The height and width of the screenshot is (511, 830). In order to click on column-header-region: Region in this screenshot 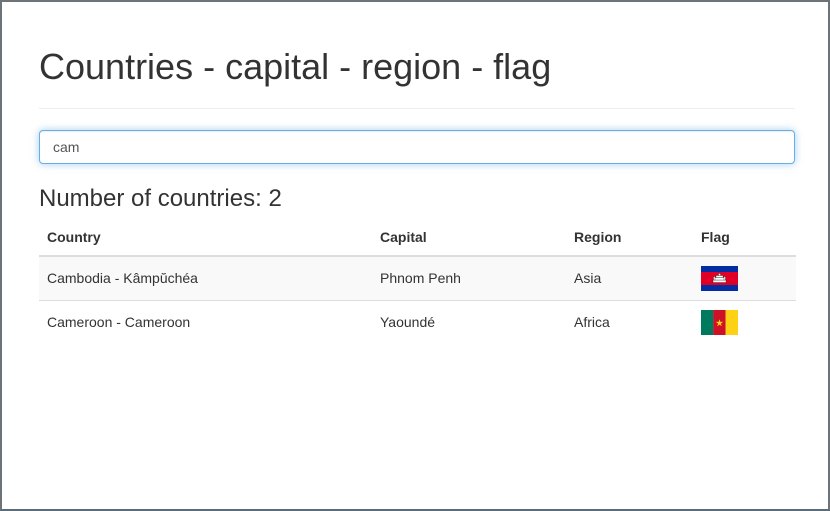, I will do `click(629, 237)`.